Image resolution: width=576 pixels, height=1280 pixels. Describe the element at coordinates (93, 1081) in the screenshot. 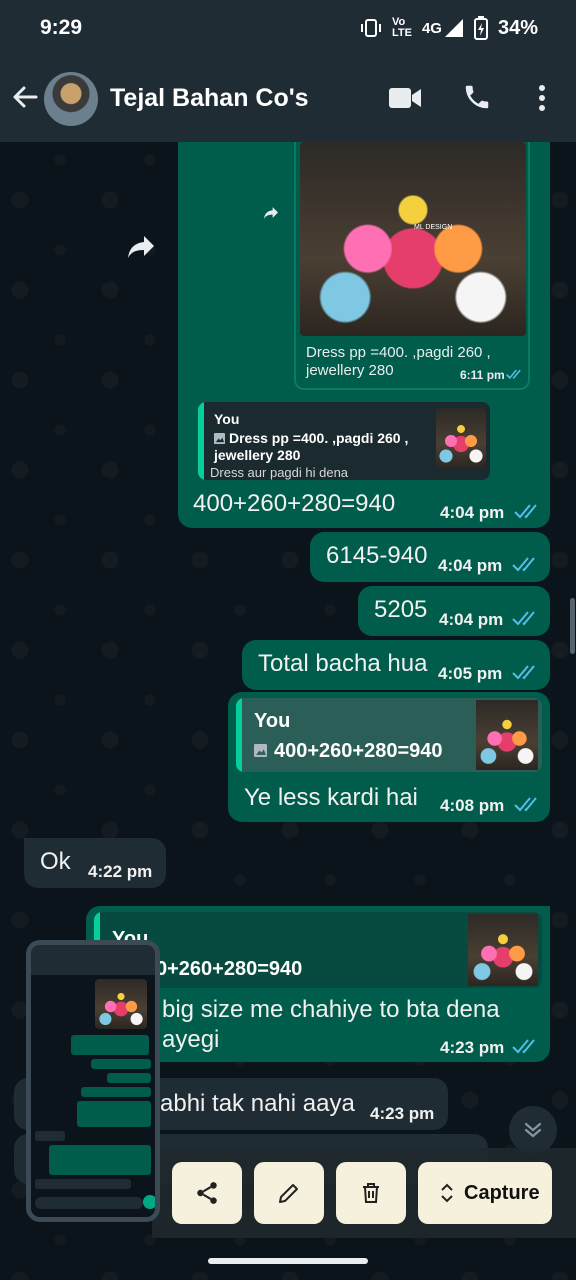

I see `screenshot-preview` at that location.